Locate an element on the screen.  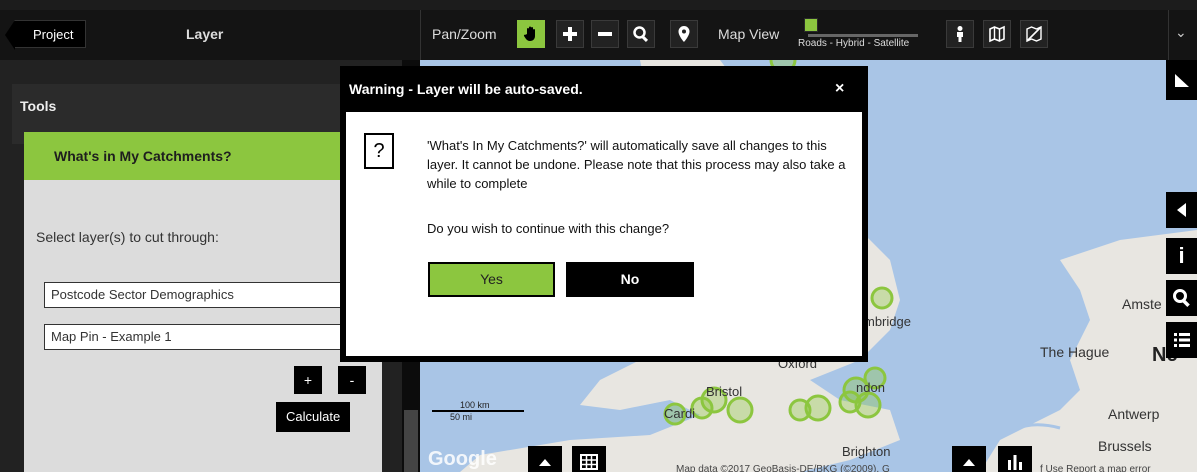
zoom-in-button is located at coordinates (570, 34).